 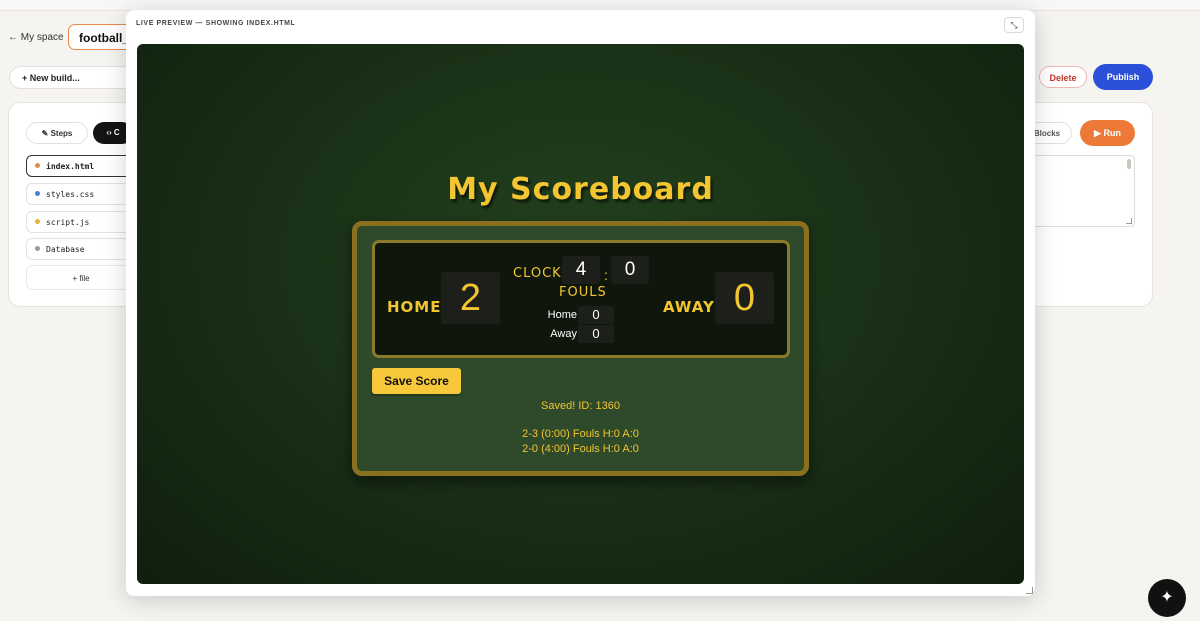 I want to click on clock-seconds: 0, so click(x=630, y=270).